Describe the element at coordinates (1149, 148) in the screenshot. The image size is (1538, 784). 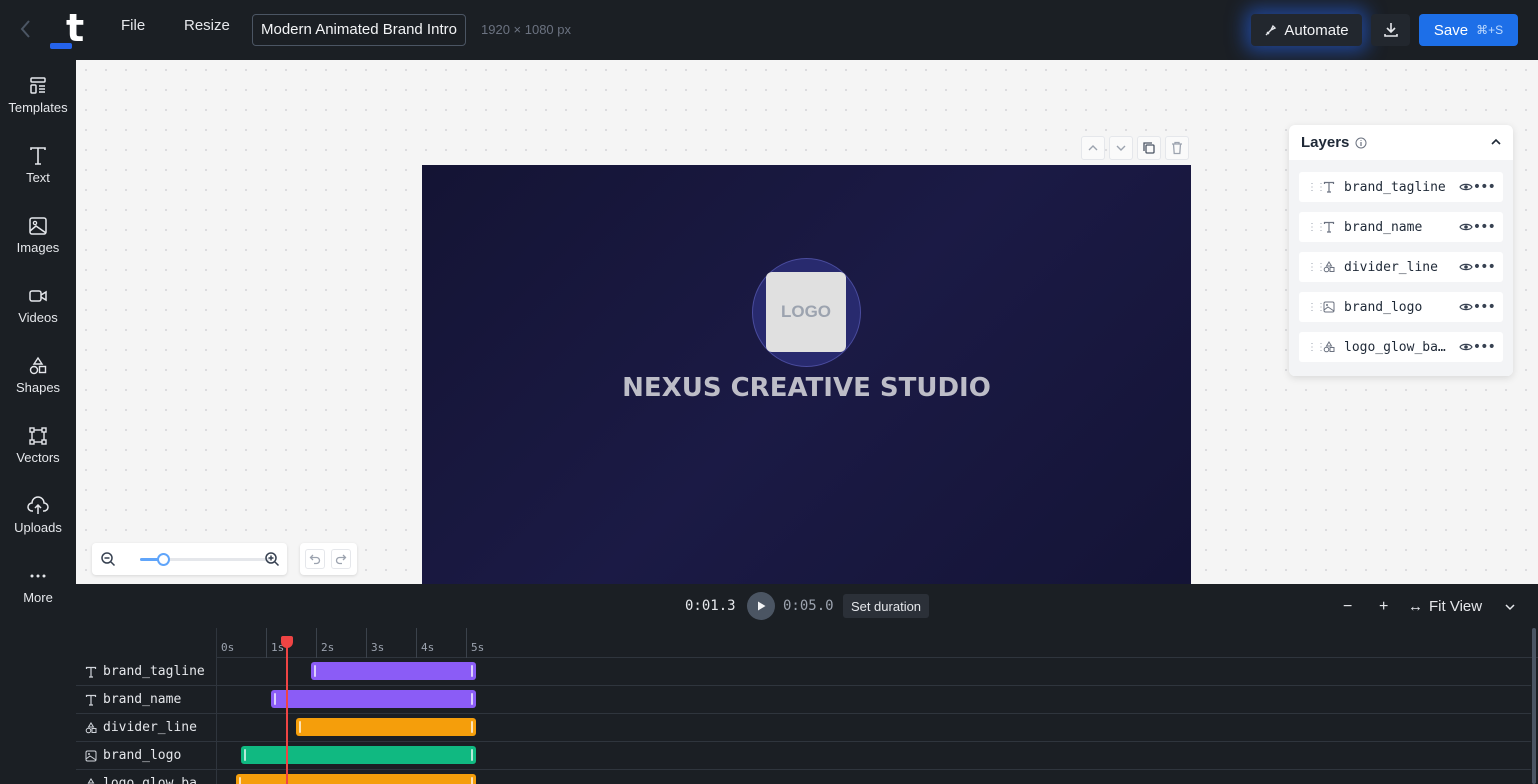
I see `duplicate-icon` at that location.